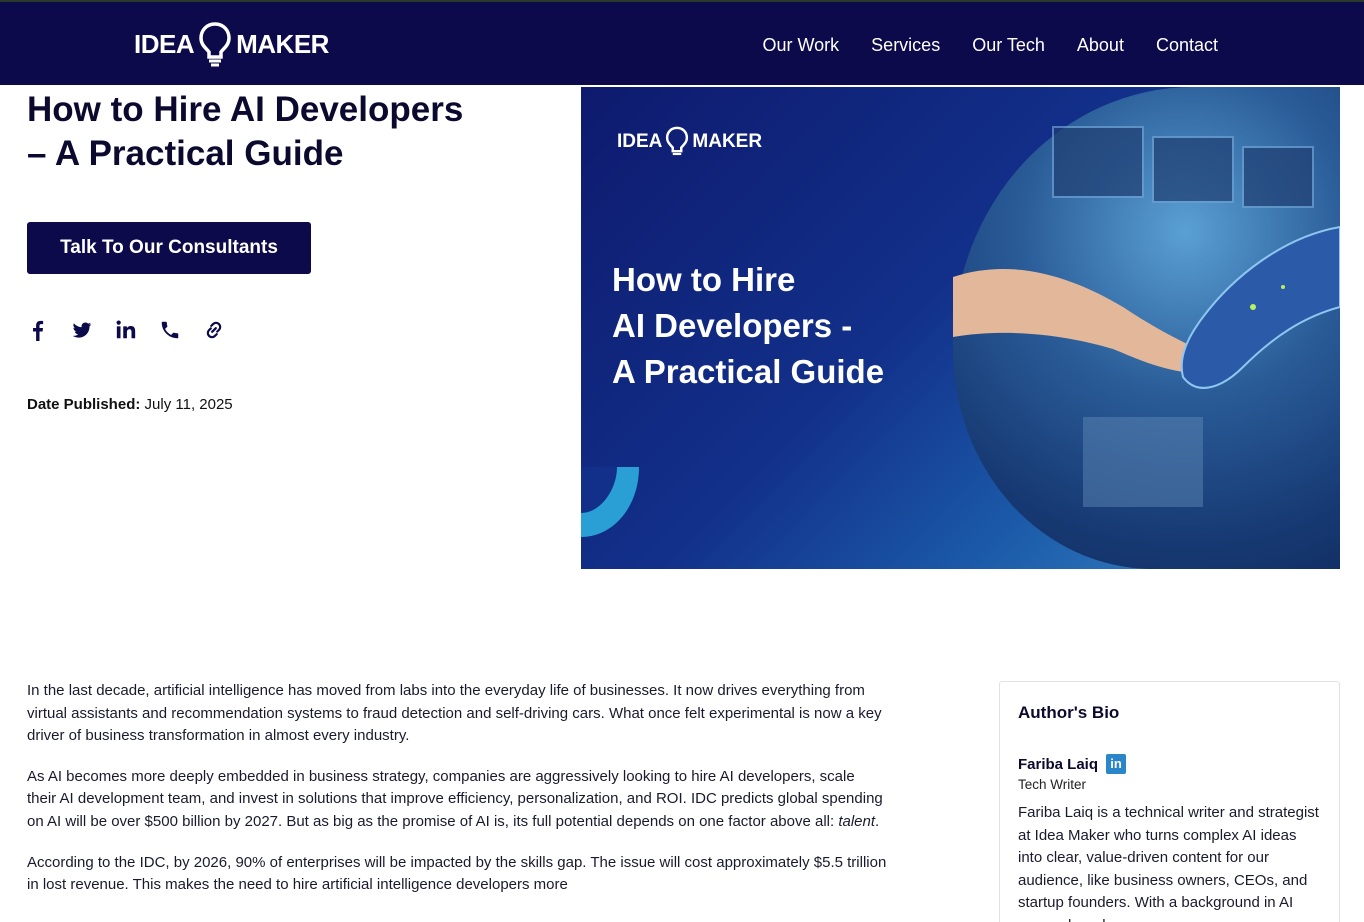 The width and height of the screenshot is (1364, 922). I want to click on author-name-row: Fariba Laiq in, so click(1169, 764).